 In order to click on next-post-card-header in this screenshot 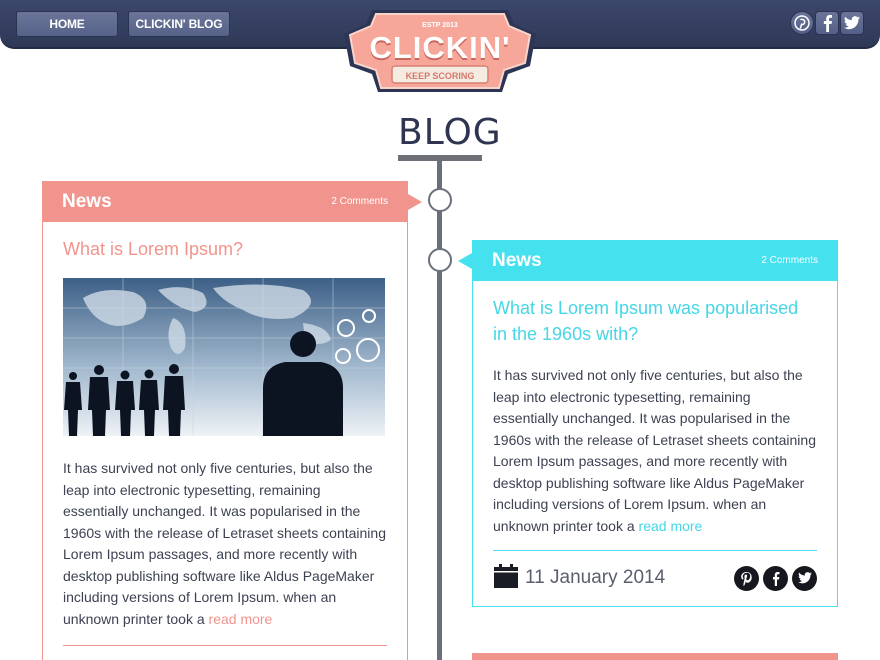, I will do `click(655, 656)`.